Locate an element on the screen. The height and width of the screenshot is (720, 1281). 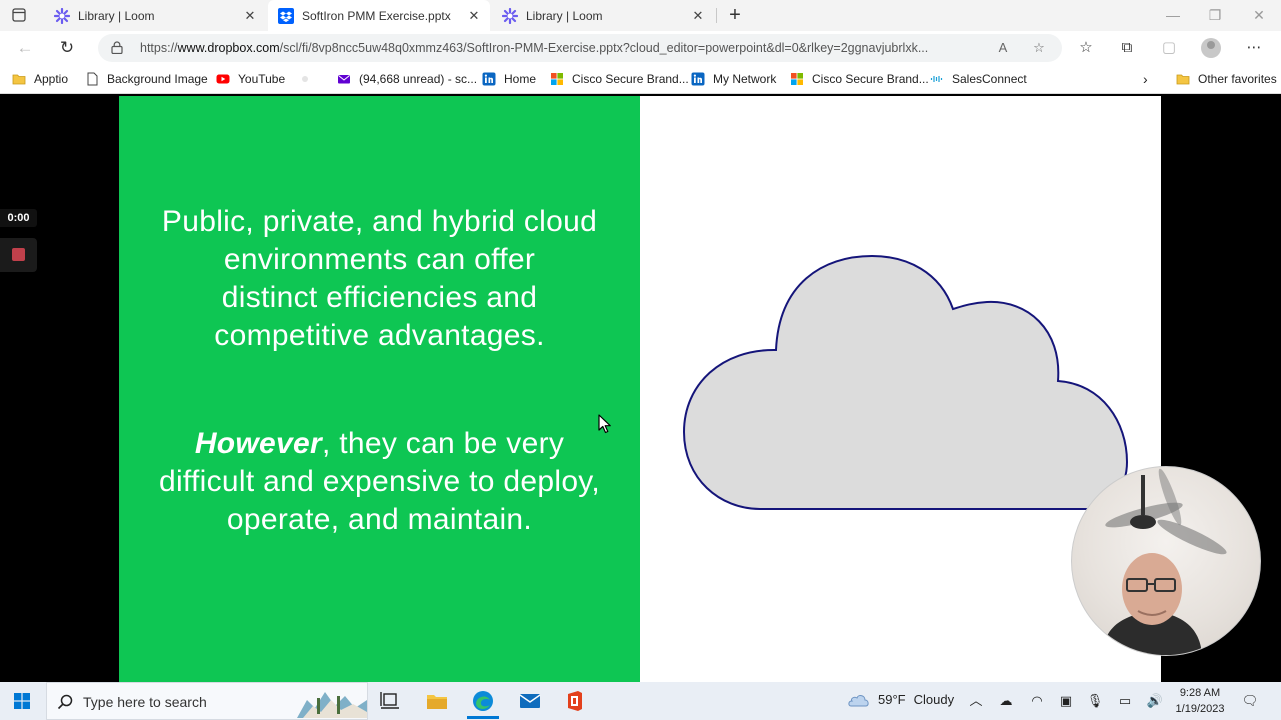
clock-date: 1/19/2023 is located at coordinates (1200, 709).